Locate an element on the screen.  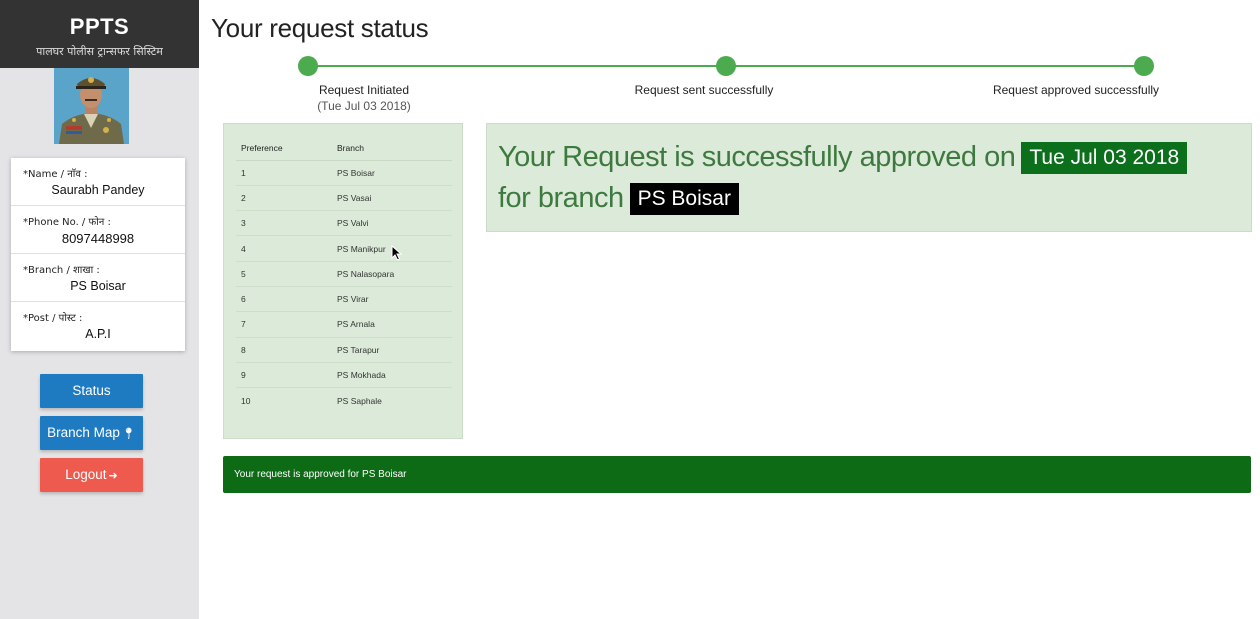
brand-title: PPTS is located at coordinates (99, 26).